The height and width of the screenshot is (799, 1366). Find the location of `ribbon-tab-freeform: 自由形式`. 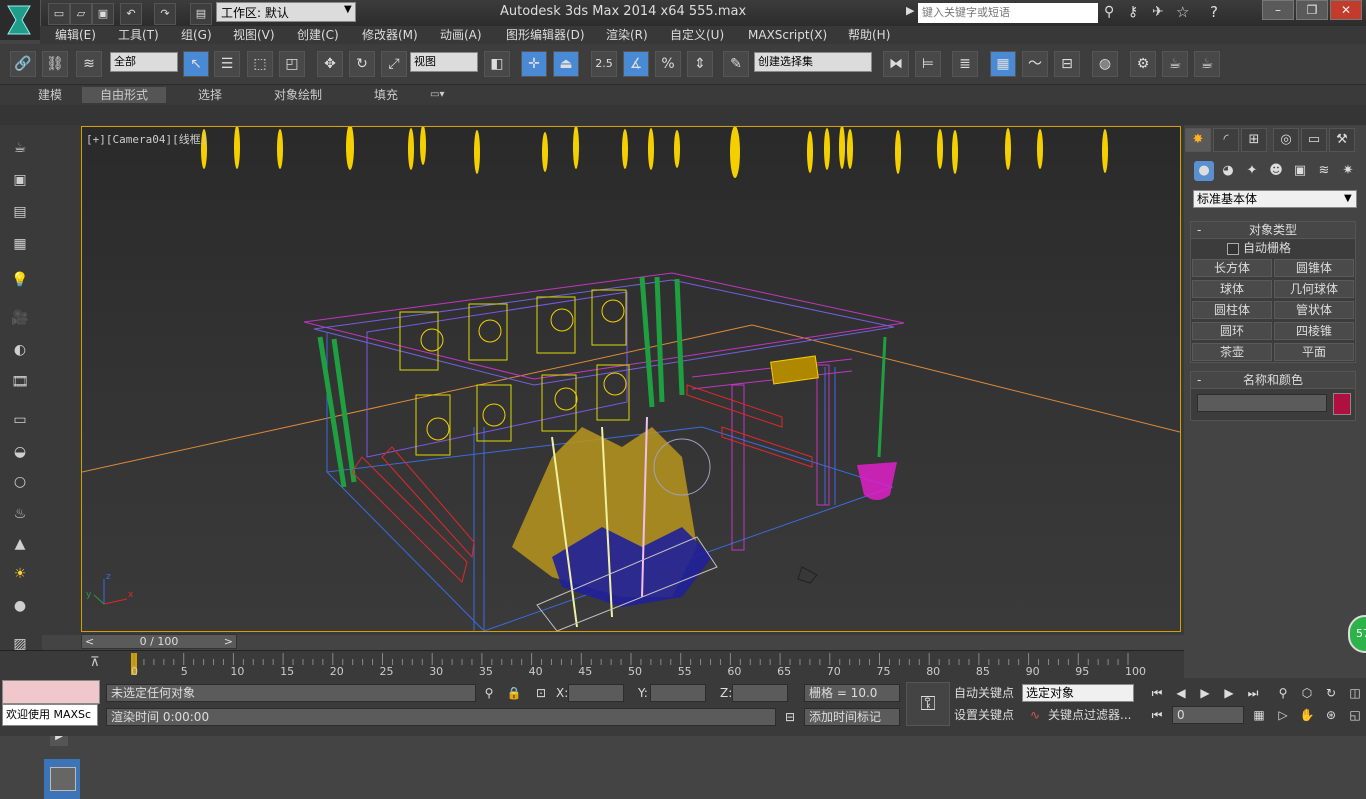

ribbon-tab-freeform: 自由形式 is located at coordinates (124, 95).